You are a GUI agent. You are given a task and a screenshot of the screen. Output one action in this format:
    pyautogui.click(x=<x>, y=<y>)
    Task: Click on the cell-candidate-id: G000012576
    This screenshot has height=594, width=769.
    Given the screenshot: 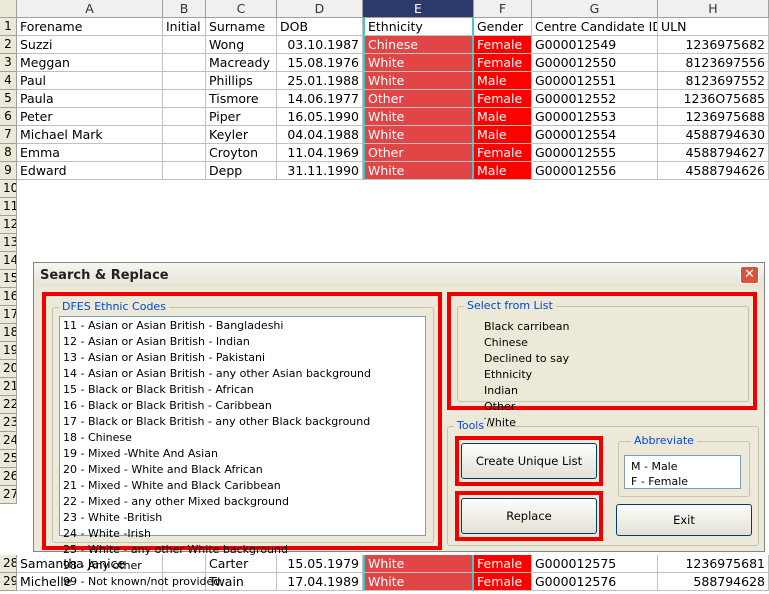 What is the action you would take?
    pyautogui.click(x=595, y=582)
    